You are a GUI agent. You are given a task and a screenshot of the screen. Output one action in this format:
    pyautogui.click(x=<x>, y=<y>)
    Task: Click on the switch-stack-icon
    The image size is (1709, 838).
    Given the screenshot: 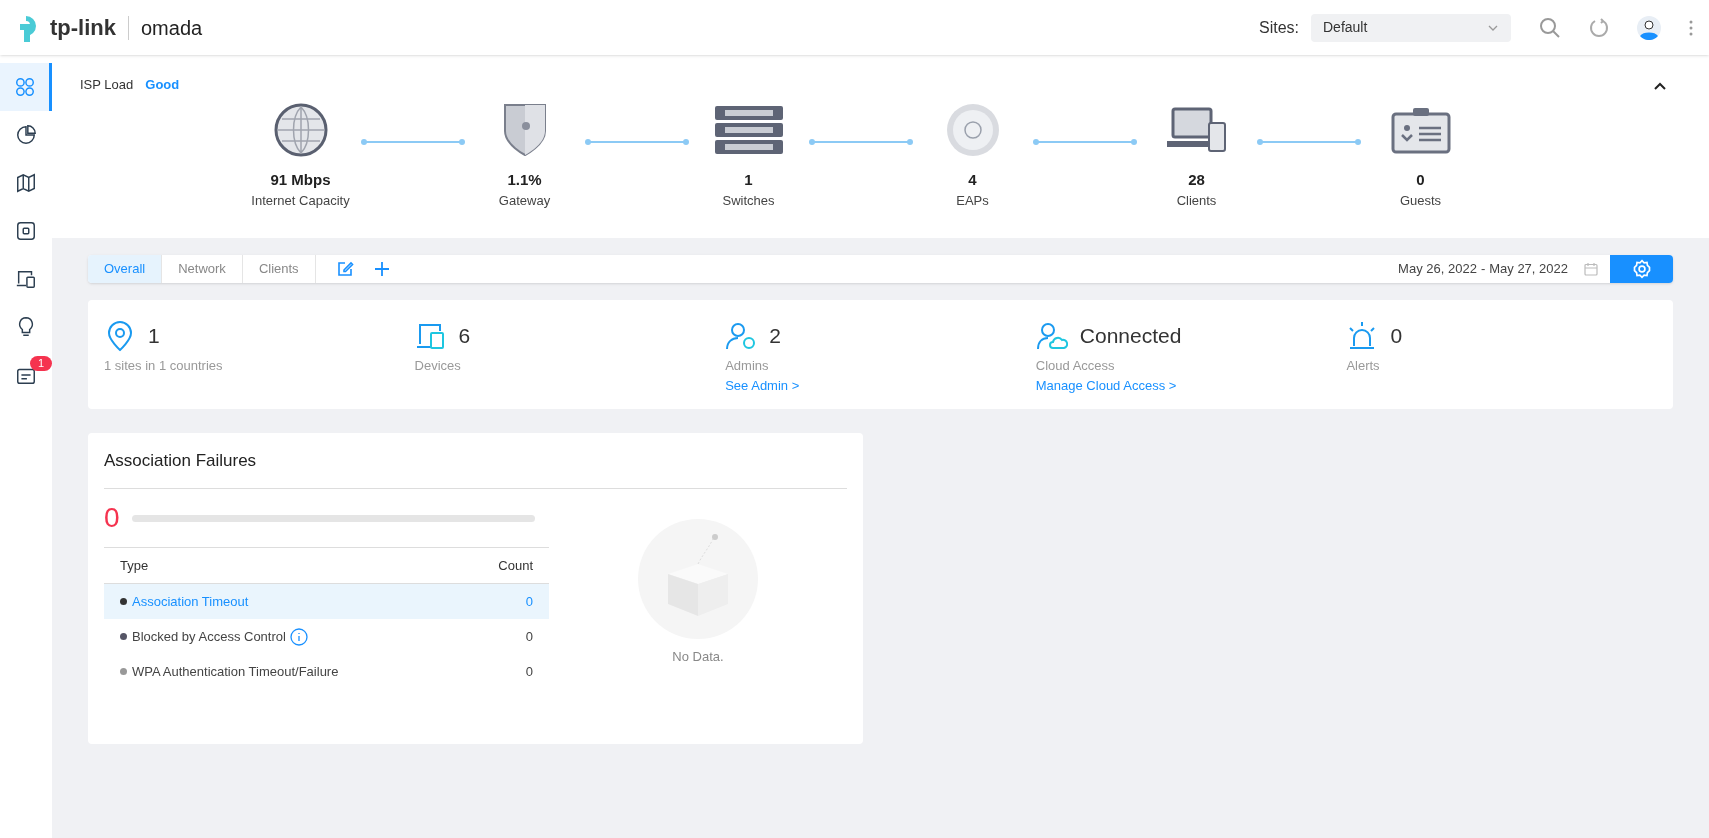 What is the action you would take?
    pyautogui.click(x=748, y=129)
    